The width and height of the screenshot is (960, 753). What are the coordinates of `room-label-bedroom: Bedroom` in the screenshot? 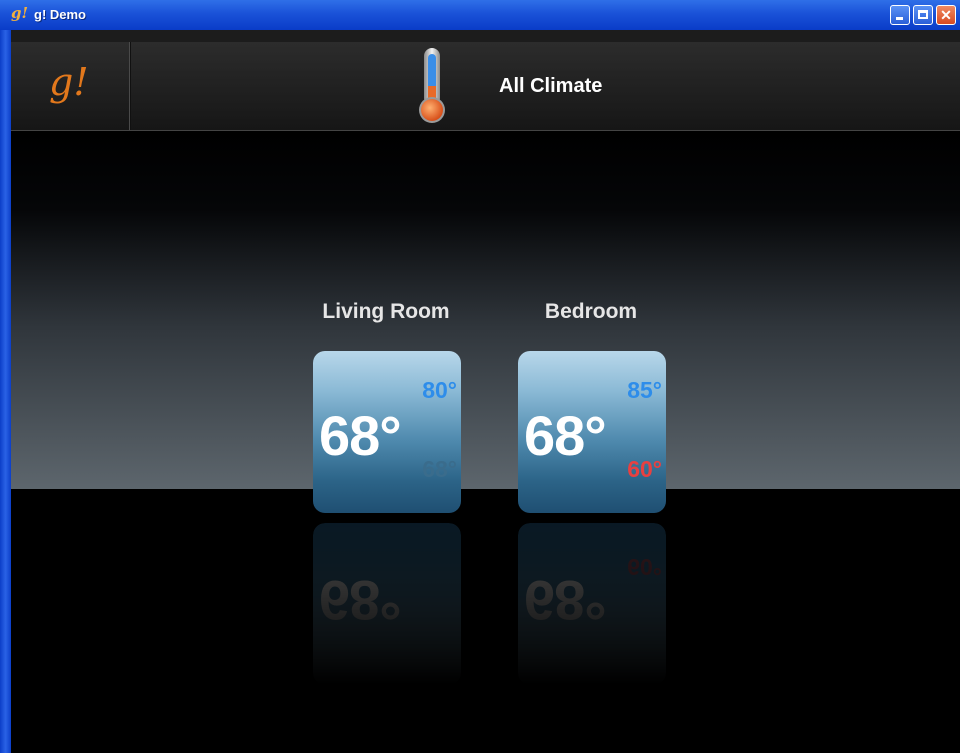 It's located at (591, 311).